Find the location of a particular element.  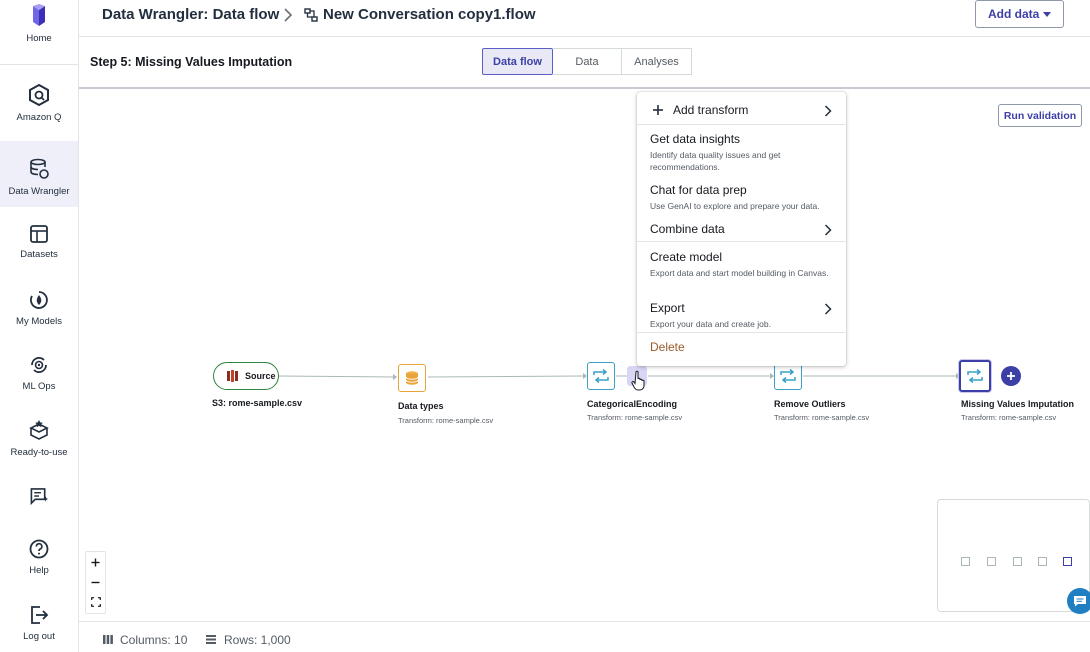

flow-file-icon is located at coordinates (311, 15).